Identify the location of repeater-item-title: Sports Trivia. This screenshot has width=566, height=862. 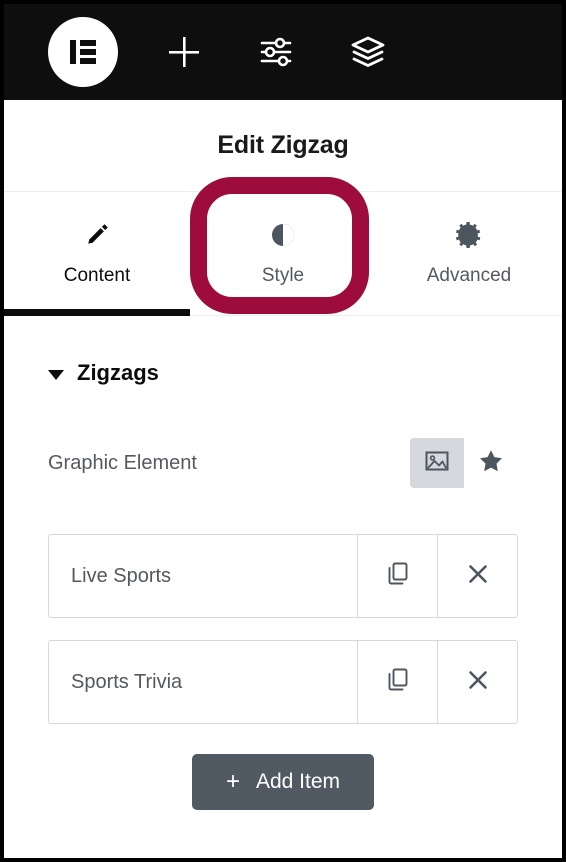
(203, 682).